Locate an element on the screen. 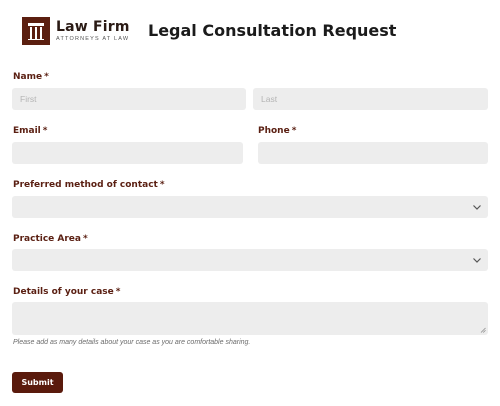 This screenshot has height=406, width=500. email-input is located at coordinates (127, 153).